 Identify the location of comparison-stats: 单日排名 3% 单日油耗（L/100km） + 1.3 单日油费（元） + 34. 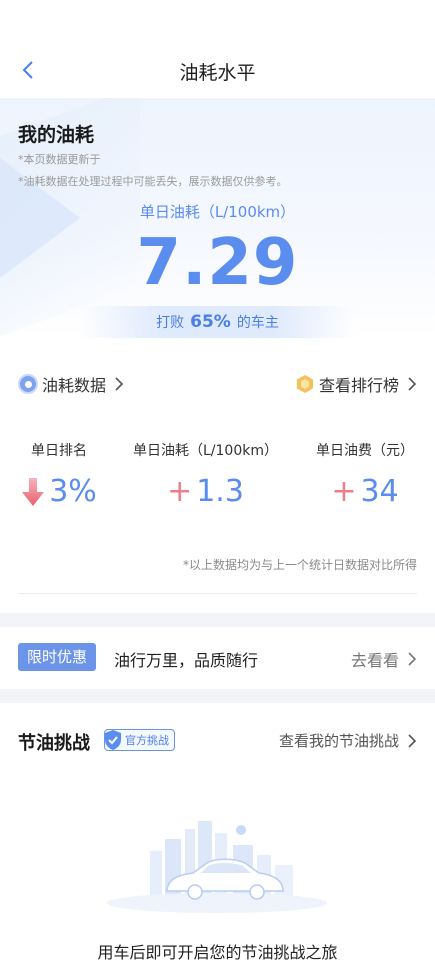
(217, 485).